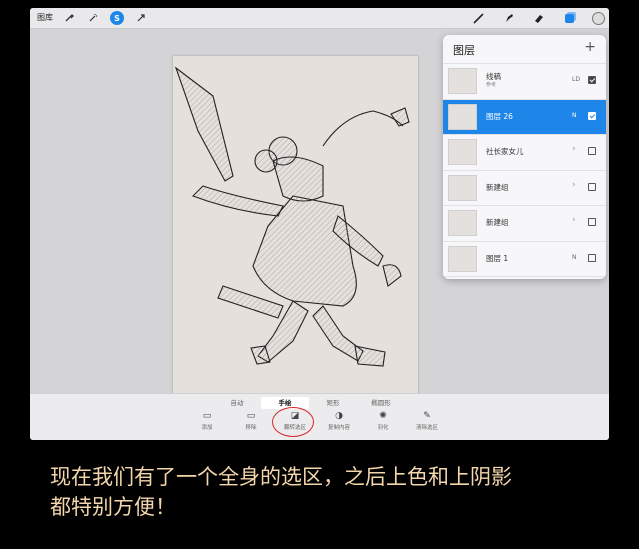 This screenshot has height=549, width=639. What do you see at coordinates (590, 47) in the screenshot?
I see `add-layer-button: +` at bounding box center [590, 47].